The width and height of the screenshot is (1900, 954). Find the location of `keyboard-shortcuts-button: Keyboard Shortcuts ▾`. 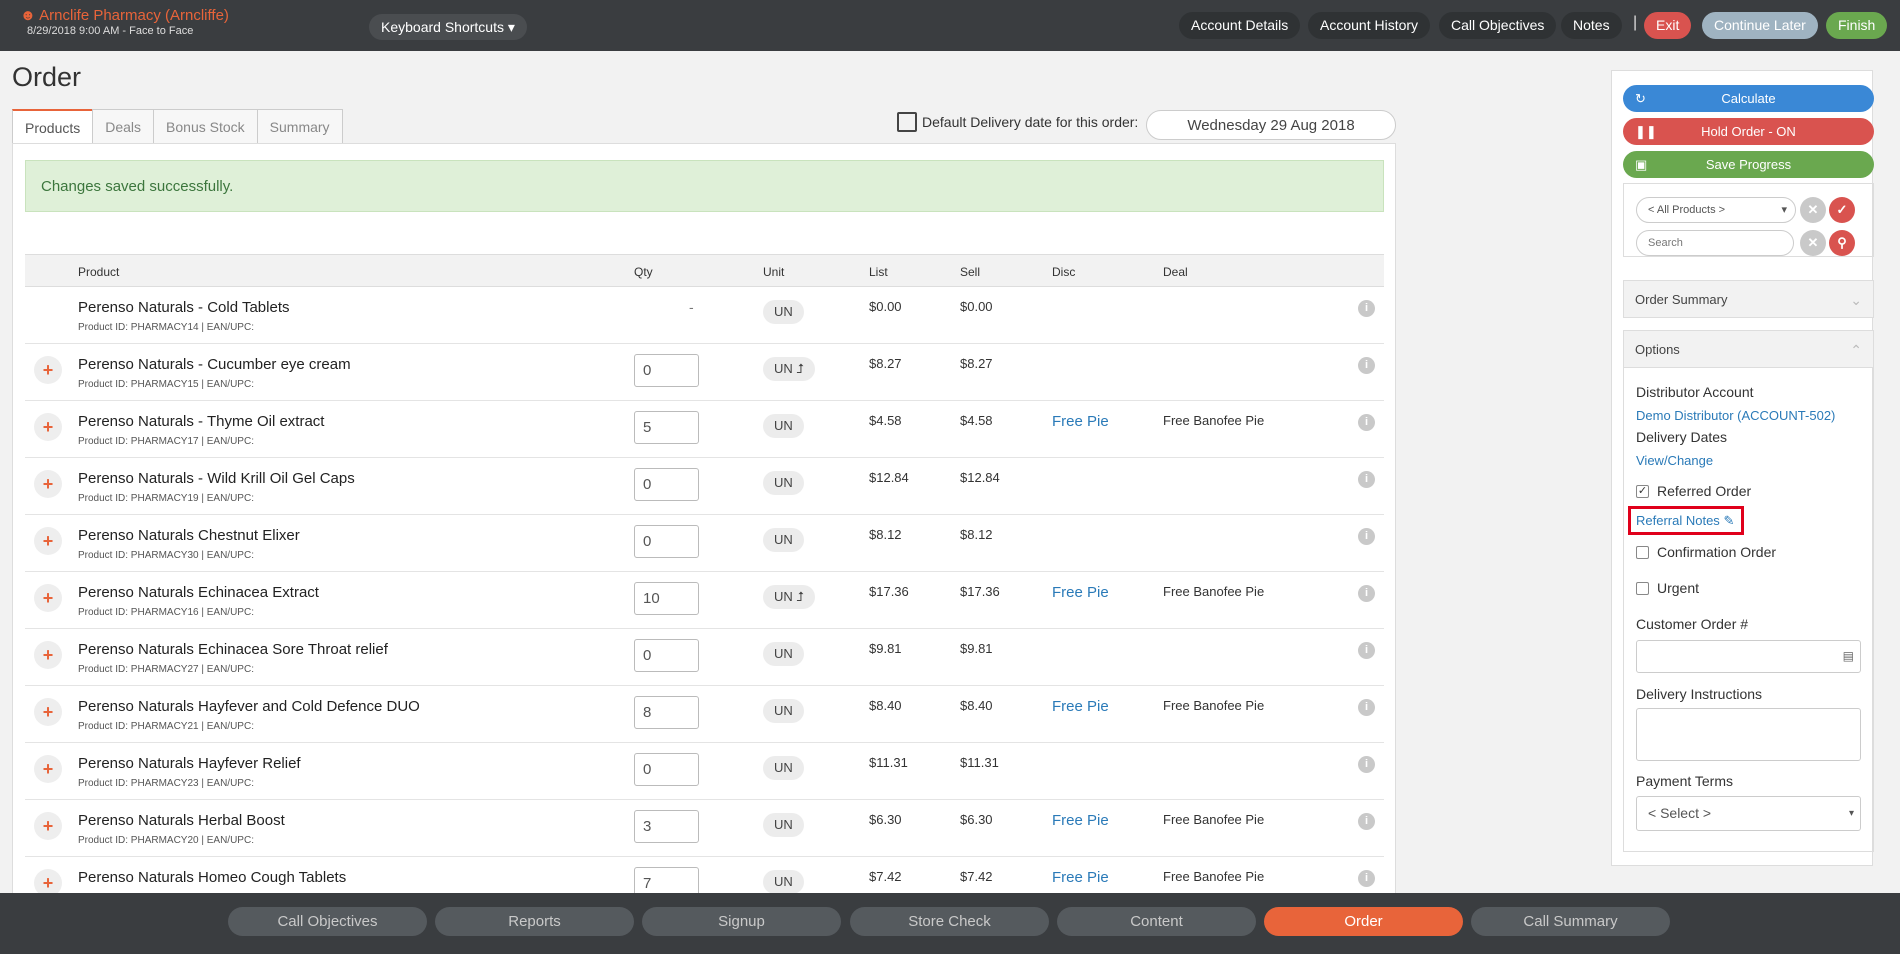

keyboard-shortcuts-button: Keyboard Shortcuts ▾ is located at coordinates (448, 27).